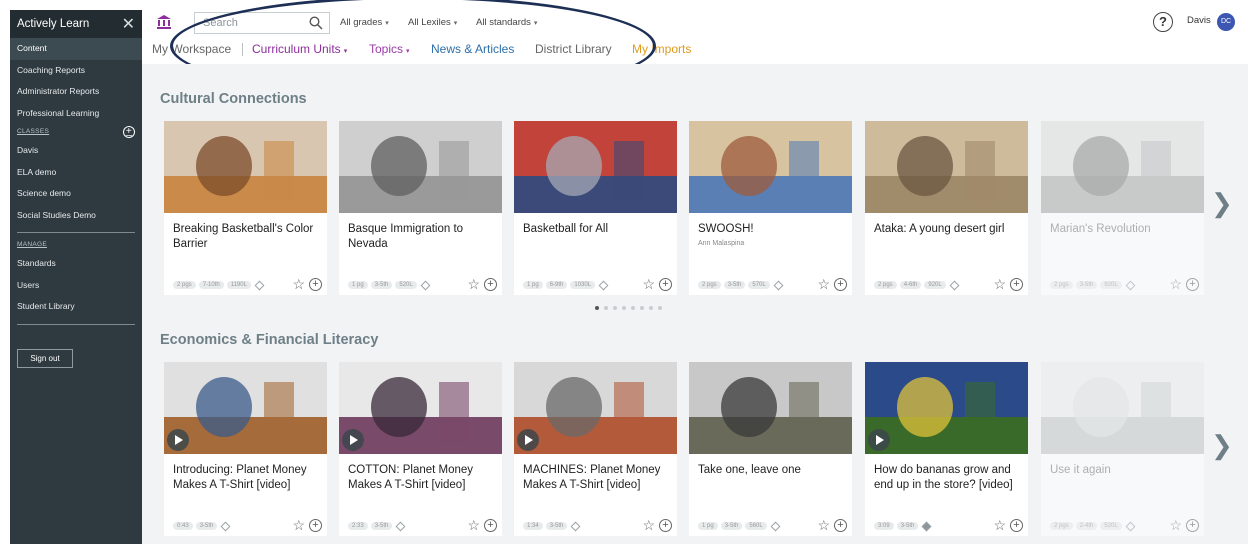  Describe the element at coordinates (1226, 22) in the screenshot. I see `avatar: DC` at that location.